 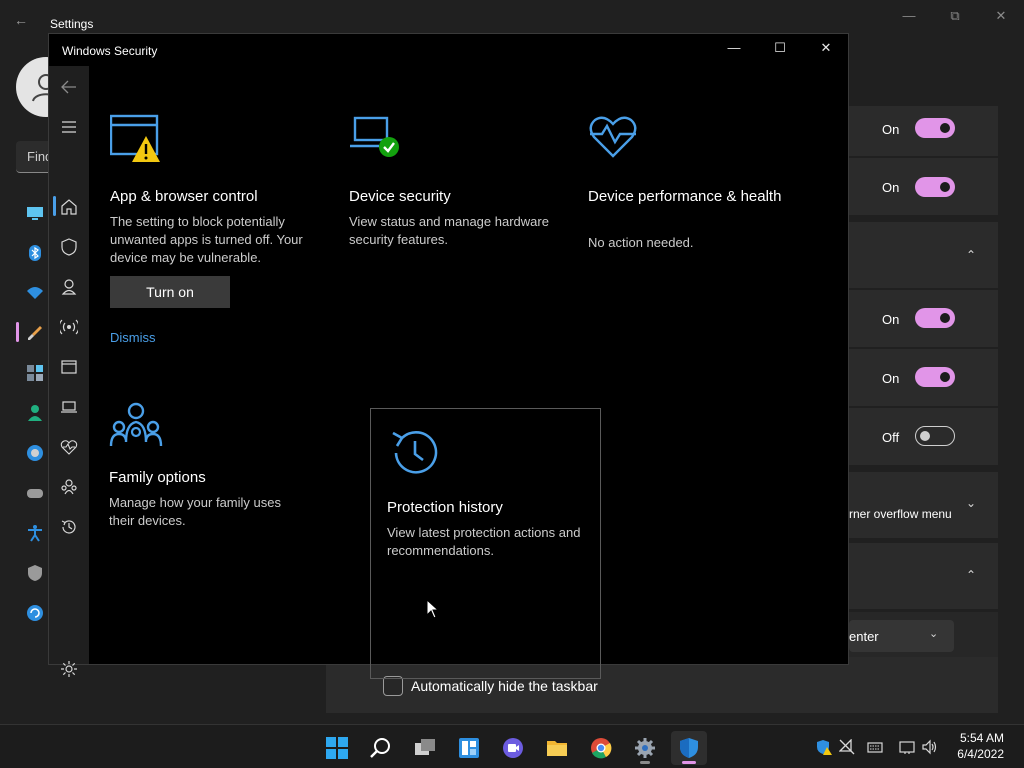 I want to click on windows-security-shield-icon, so click(x=689, y=748).